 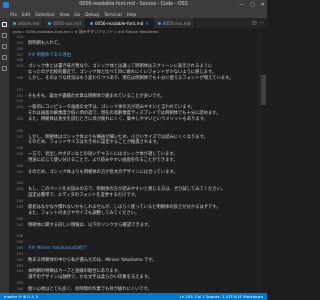 I want to click on menu-go: Go, so click(x=77, y=14).